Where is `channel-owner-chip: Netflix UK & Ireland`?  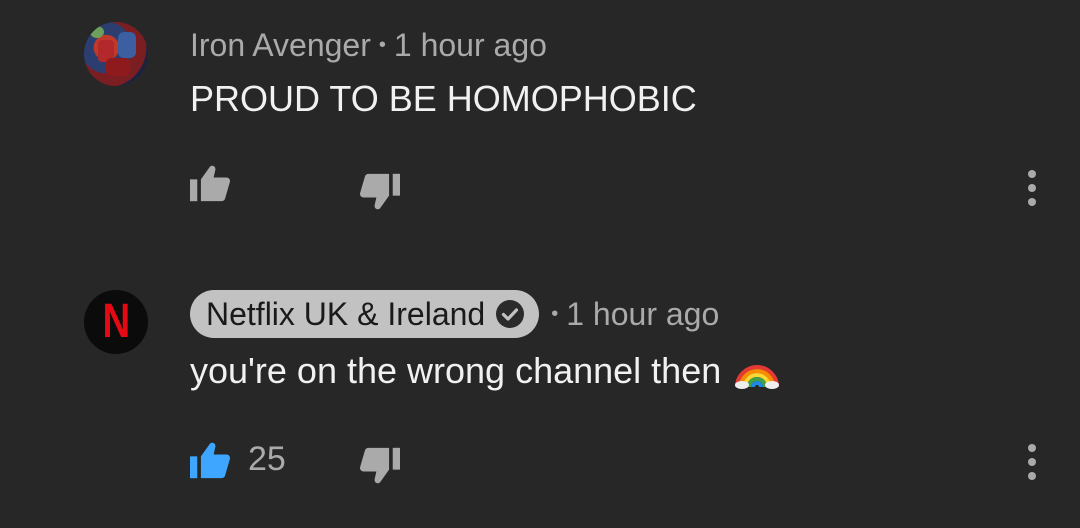
channel-owner-chip: Netflix UK & Ireland is located at coordinates (365, 314).